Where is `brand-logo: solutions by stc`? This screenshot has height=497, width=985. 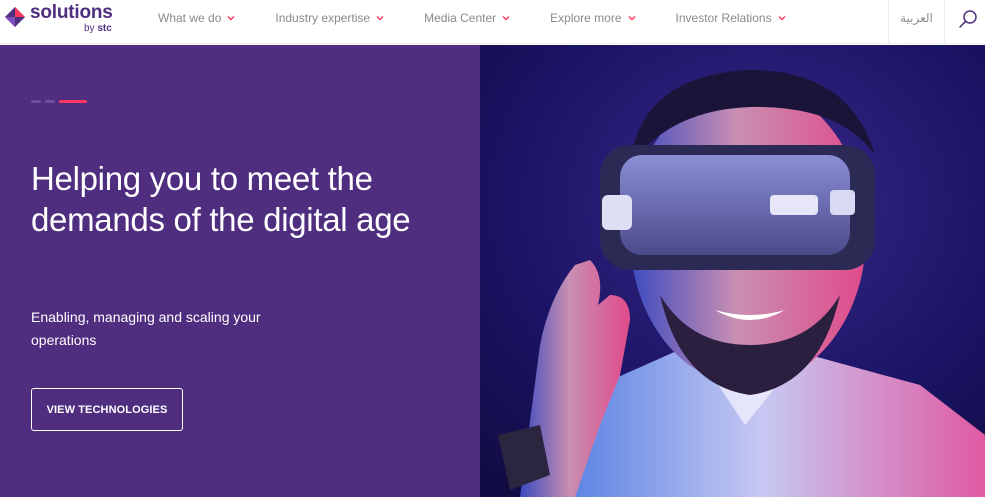 brand-logo: solutions by stc is located at coordinates (63, 21).